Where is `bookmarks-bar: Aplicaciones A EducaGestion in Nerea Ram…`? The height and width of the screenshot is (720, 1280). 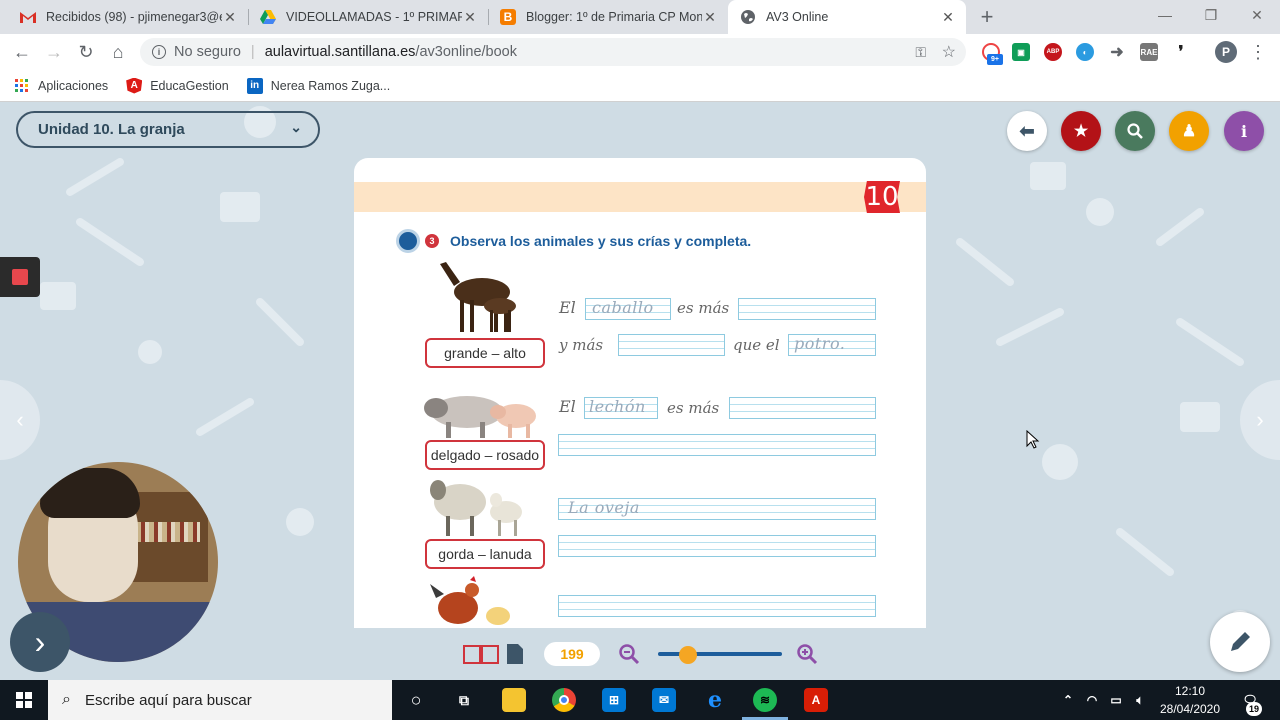
bookmarks-bar: Aplicaciones A EducaGestion in Nerea Ram… is located at coordinates (640, 86).